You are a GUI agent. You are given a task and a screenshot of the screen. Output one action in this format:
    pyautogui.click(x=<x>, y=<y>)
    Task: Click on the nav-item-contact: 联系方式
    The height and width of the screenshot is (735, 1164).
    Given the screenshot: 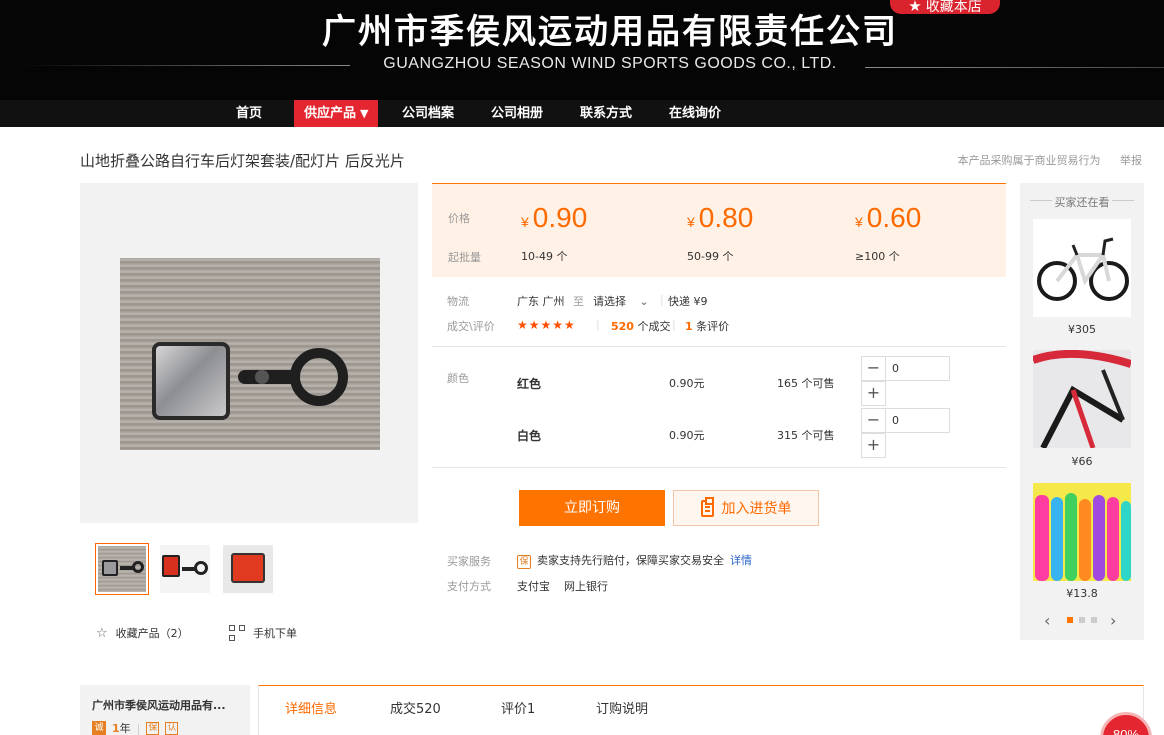 What is the action you would take?
    pyautogui.click(x=606, y=113)
    